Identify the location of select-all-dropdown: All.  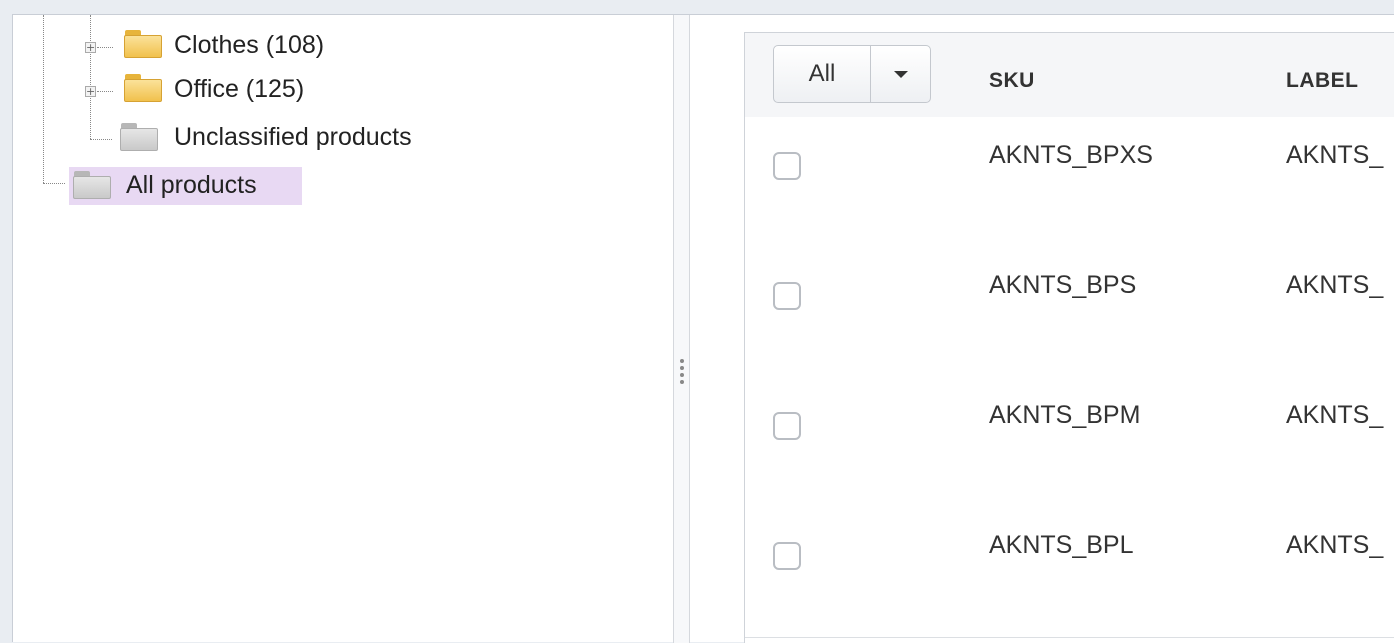
(852, 74).